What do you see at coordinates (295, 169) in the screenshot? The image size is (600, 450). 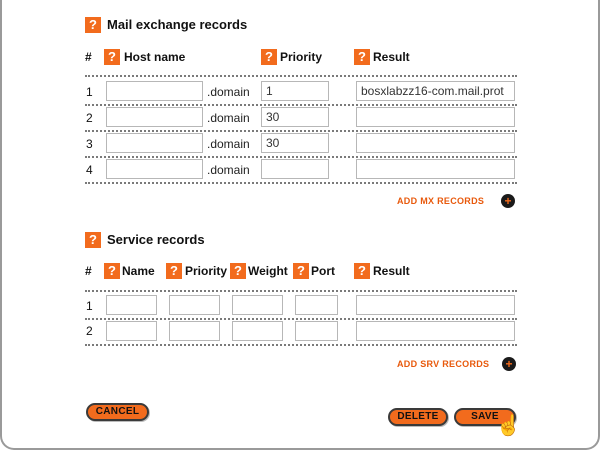 I see `mx-priority-input` at bounding box center [295, 169].